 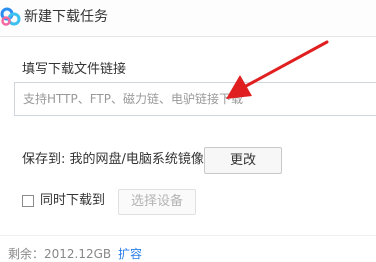 What do you see at coordinates (10, 16) in the screenshot?
I see `app-logo-icon` at bounding box center [10, 16].